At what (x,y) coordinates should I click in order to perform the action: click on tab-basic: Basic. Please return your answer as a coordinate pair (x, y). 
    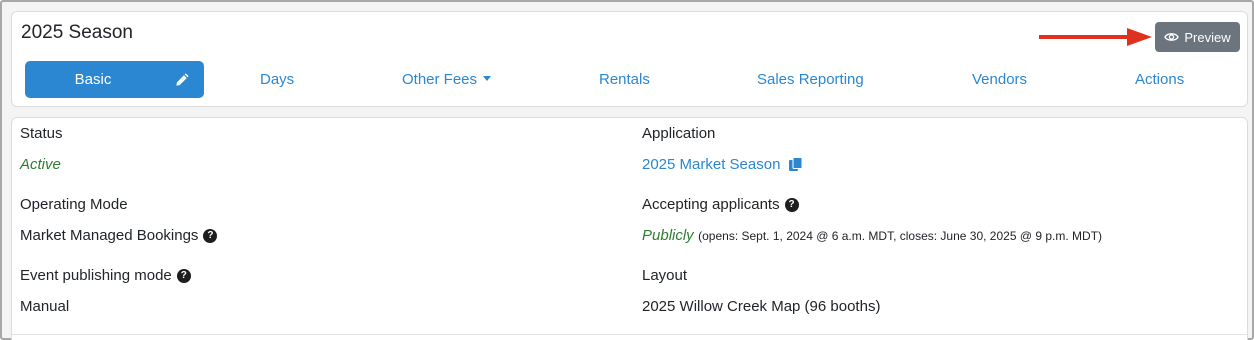
    Looking at the image, I should click on (114, 79).